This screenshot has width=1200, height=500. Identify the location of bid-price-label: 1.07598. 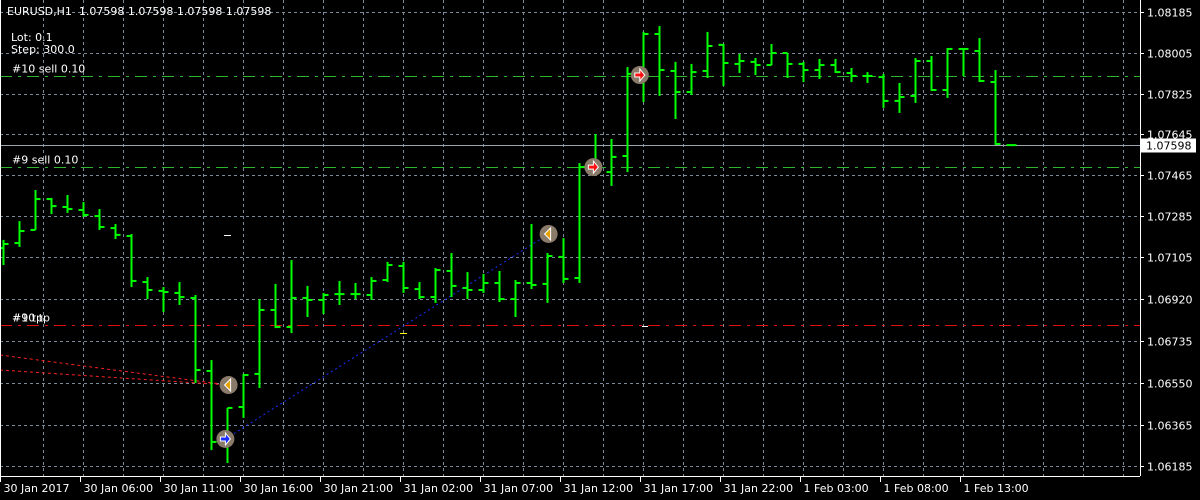
(1169, 146).